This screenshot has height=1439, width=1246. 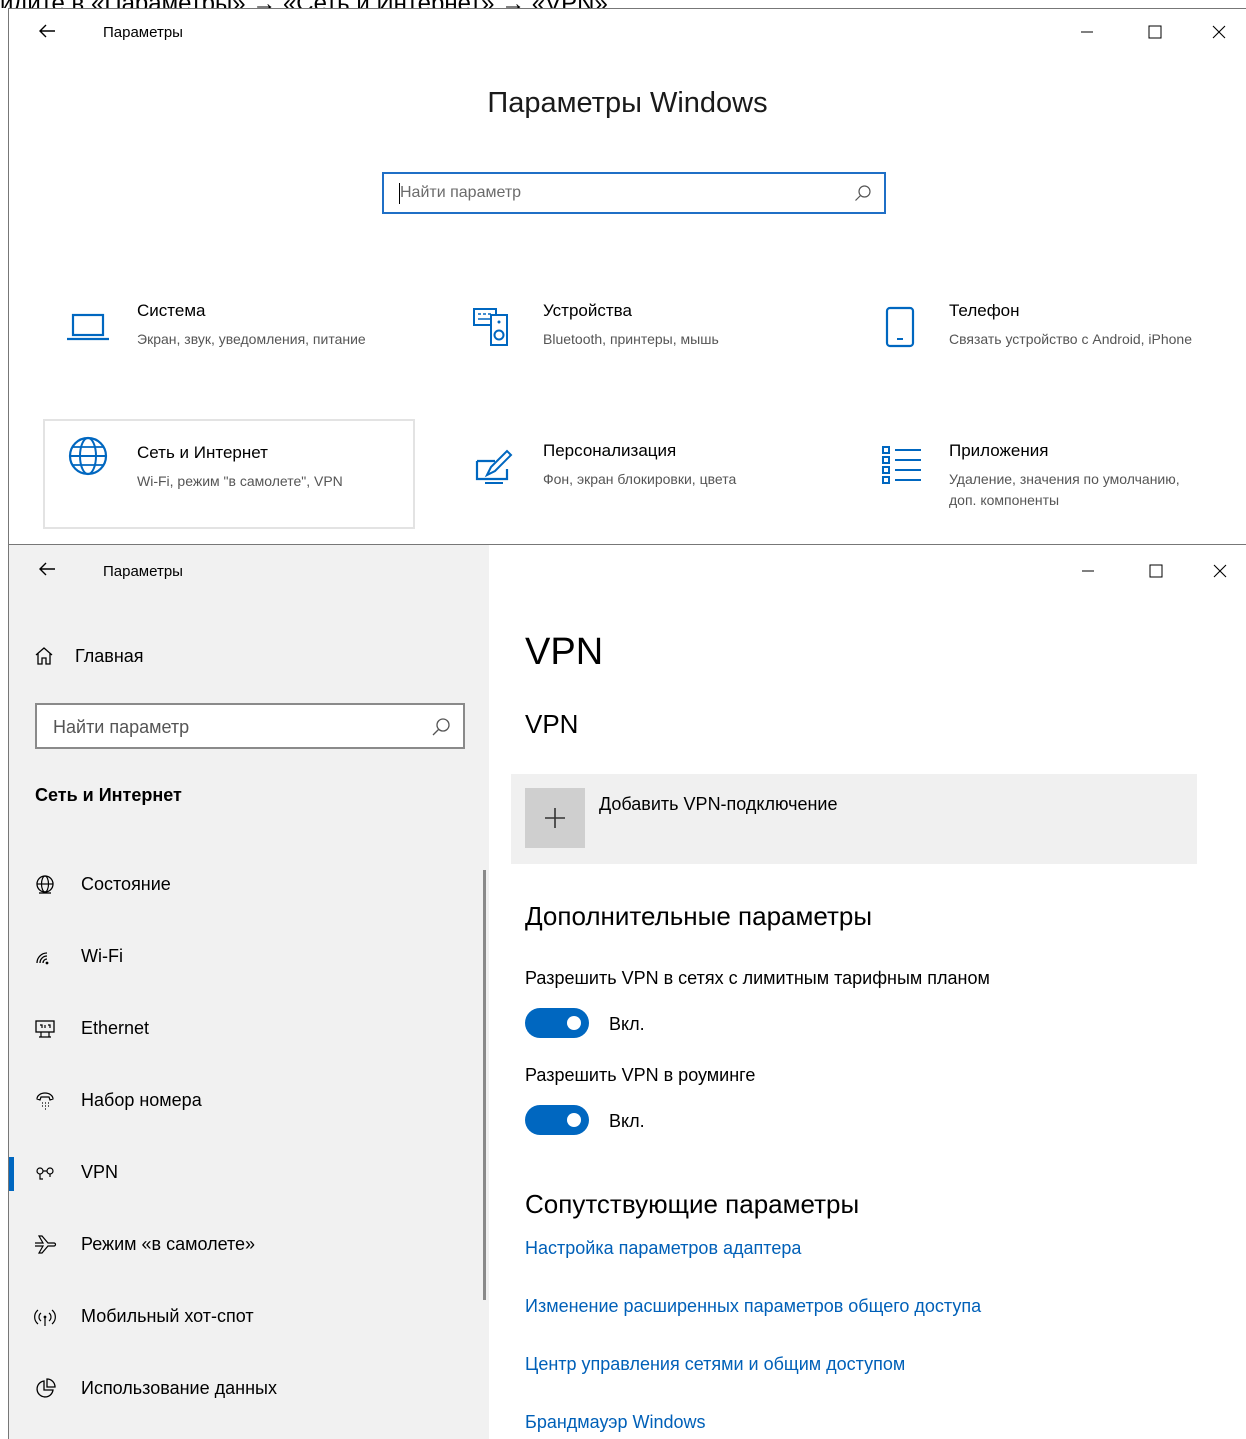 I want to click on sidebar-home: Главная, so click(x=88, y=656).